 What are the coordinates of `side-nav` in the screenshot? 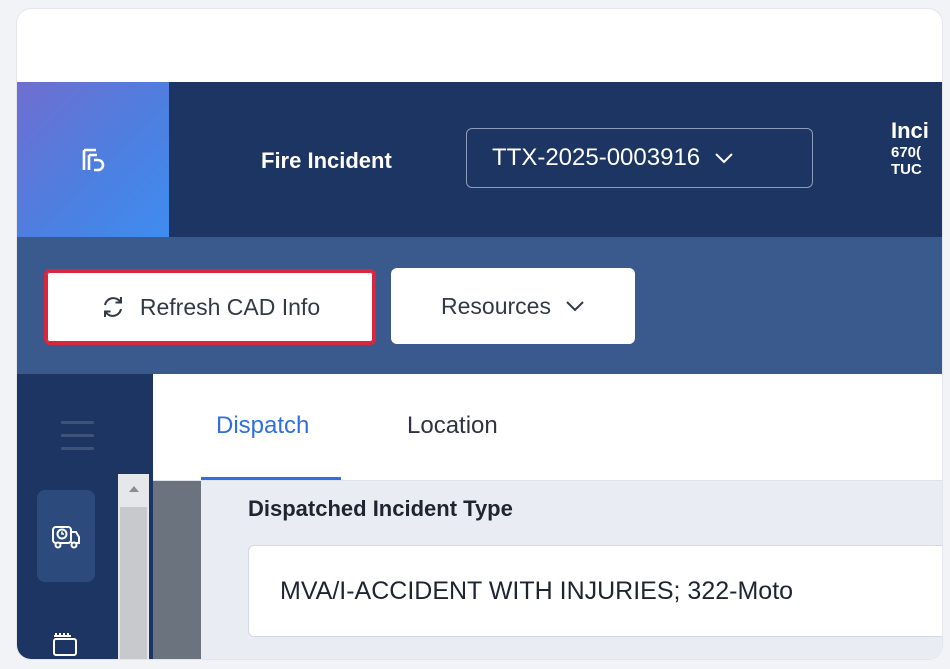 It's located at (85, 516).